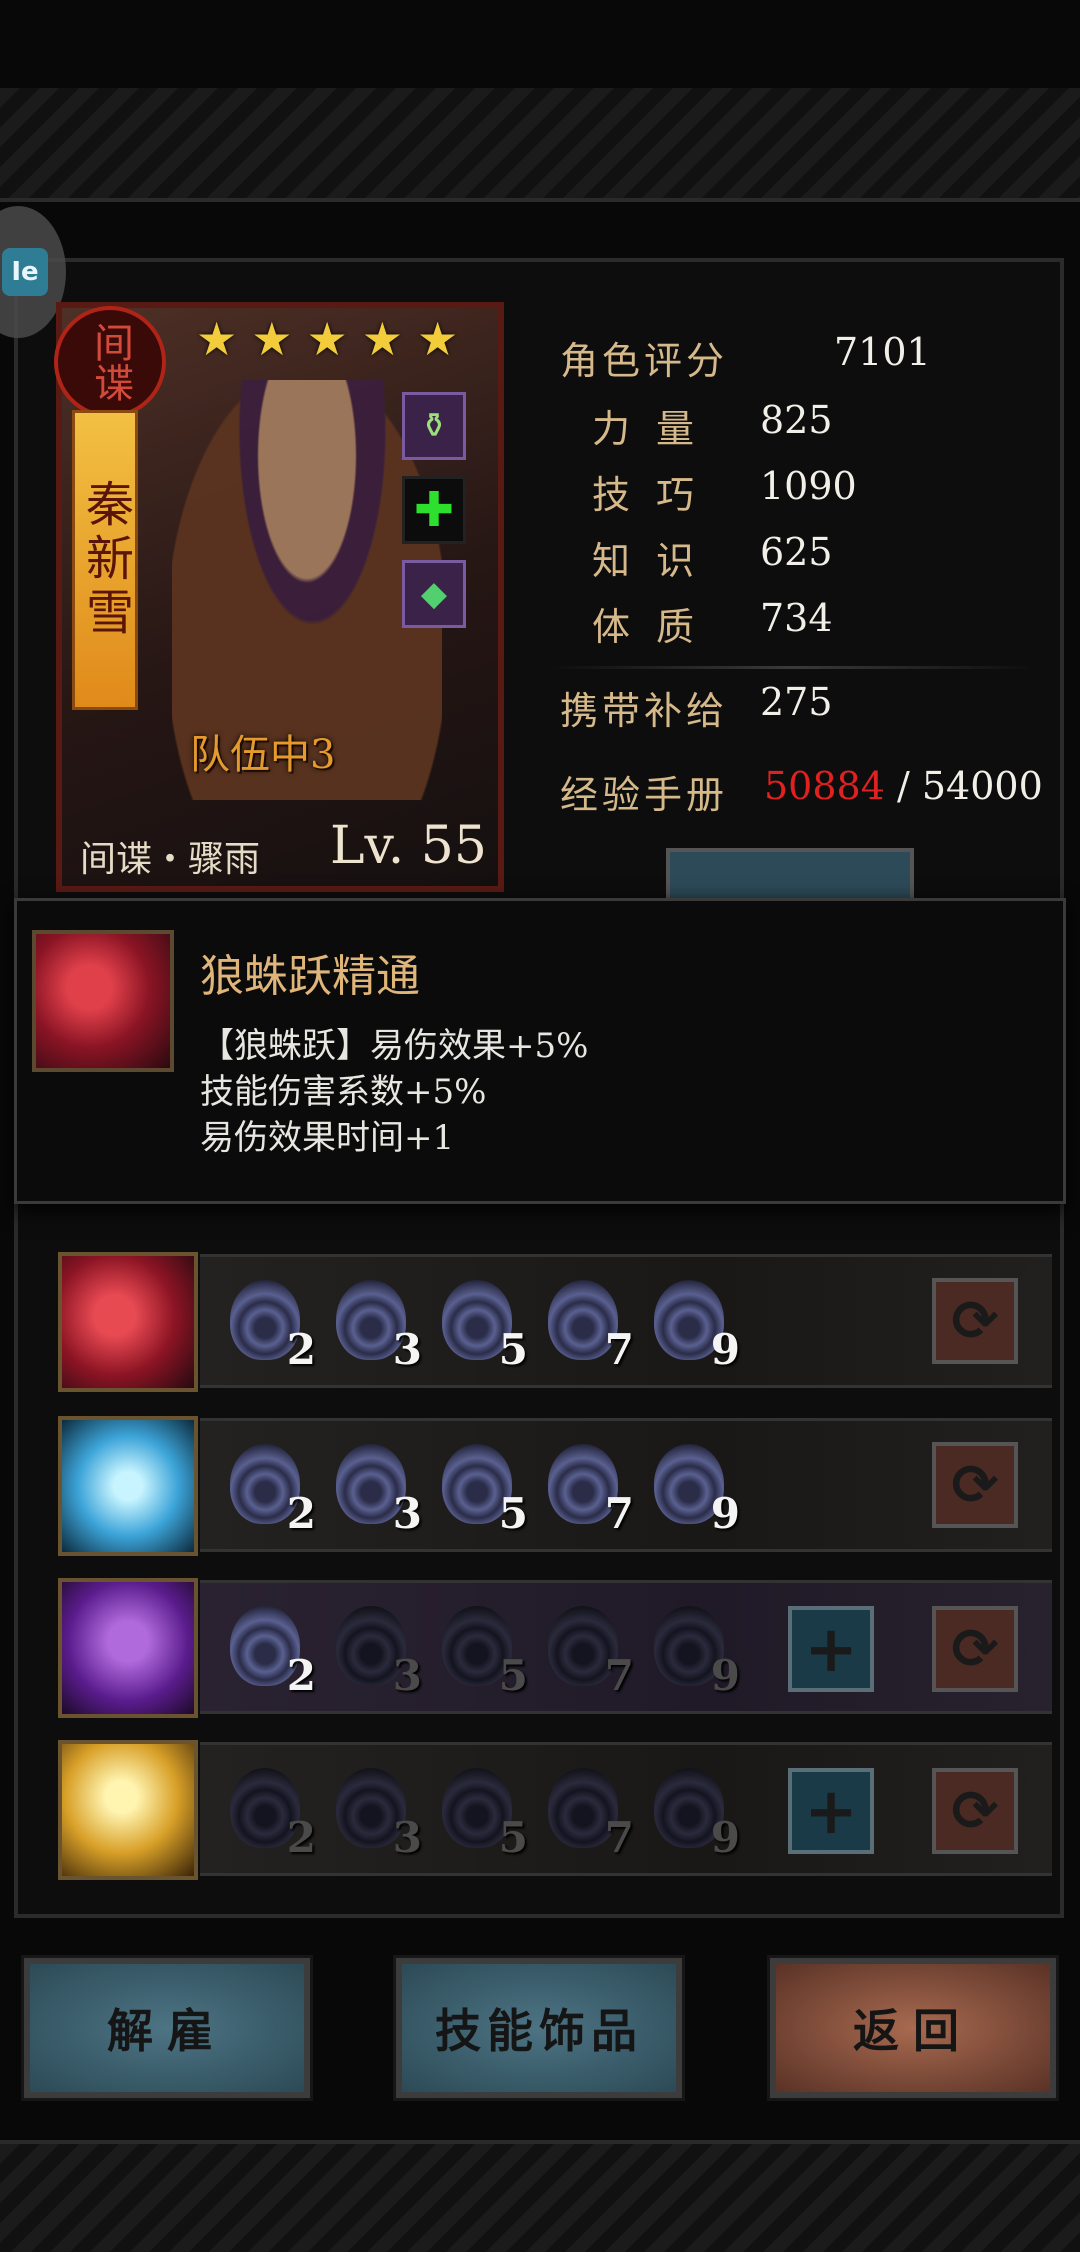 Image resolution: width=1080 pixels, height=2252 pixels. I want to click on tooltip-line: 【狼蛛跃】易伤效果+5%, so click(394, 1046).